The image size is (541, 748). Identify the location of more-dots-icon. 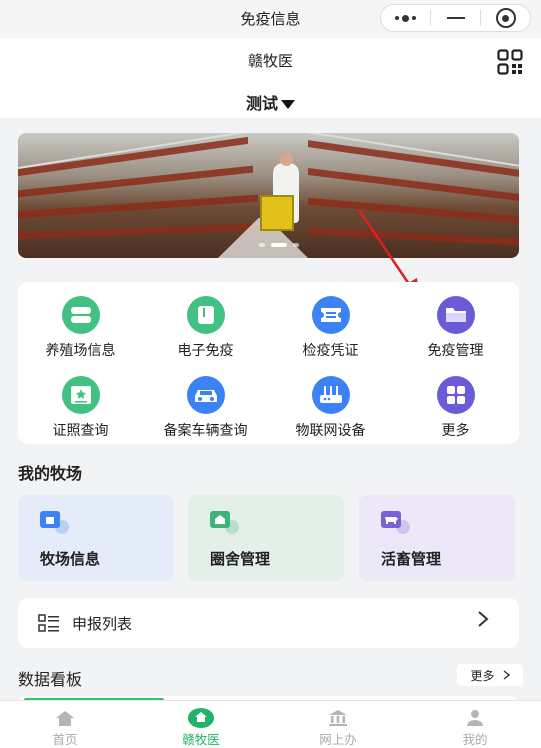
(405, 18).